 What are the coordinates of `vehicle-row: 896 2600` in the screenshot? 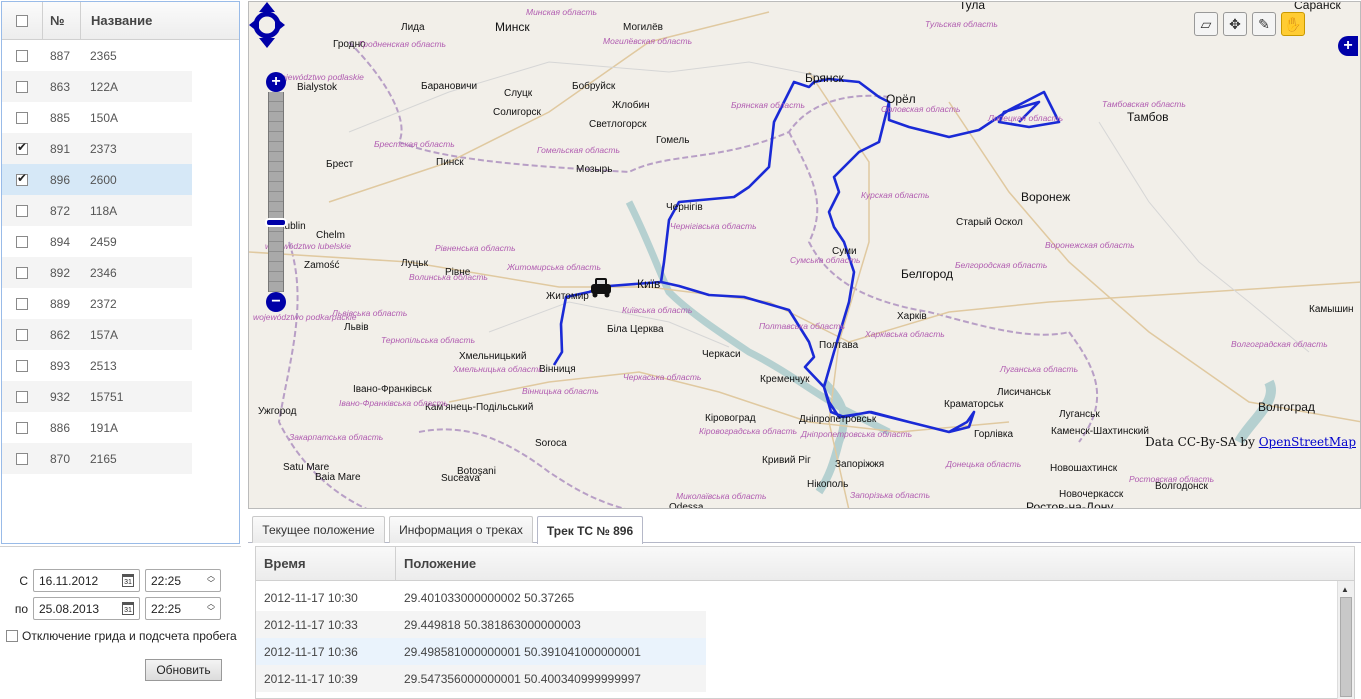 It's located at (97, 179).